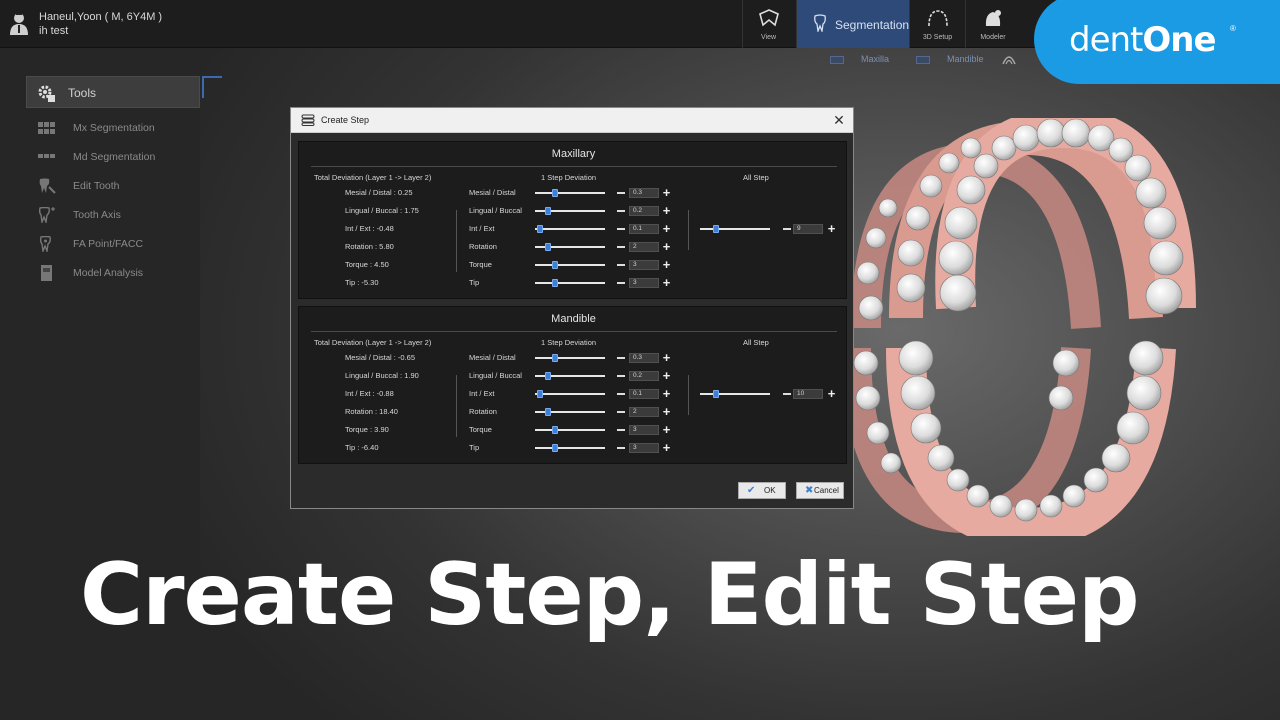  Describe the element at coordinates (839, 120) in the screenshot. I see `close-icon: ✕` at that location.